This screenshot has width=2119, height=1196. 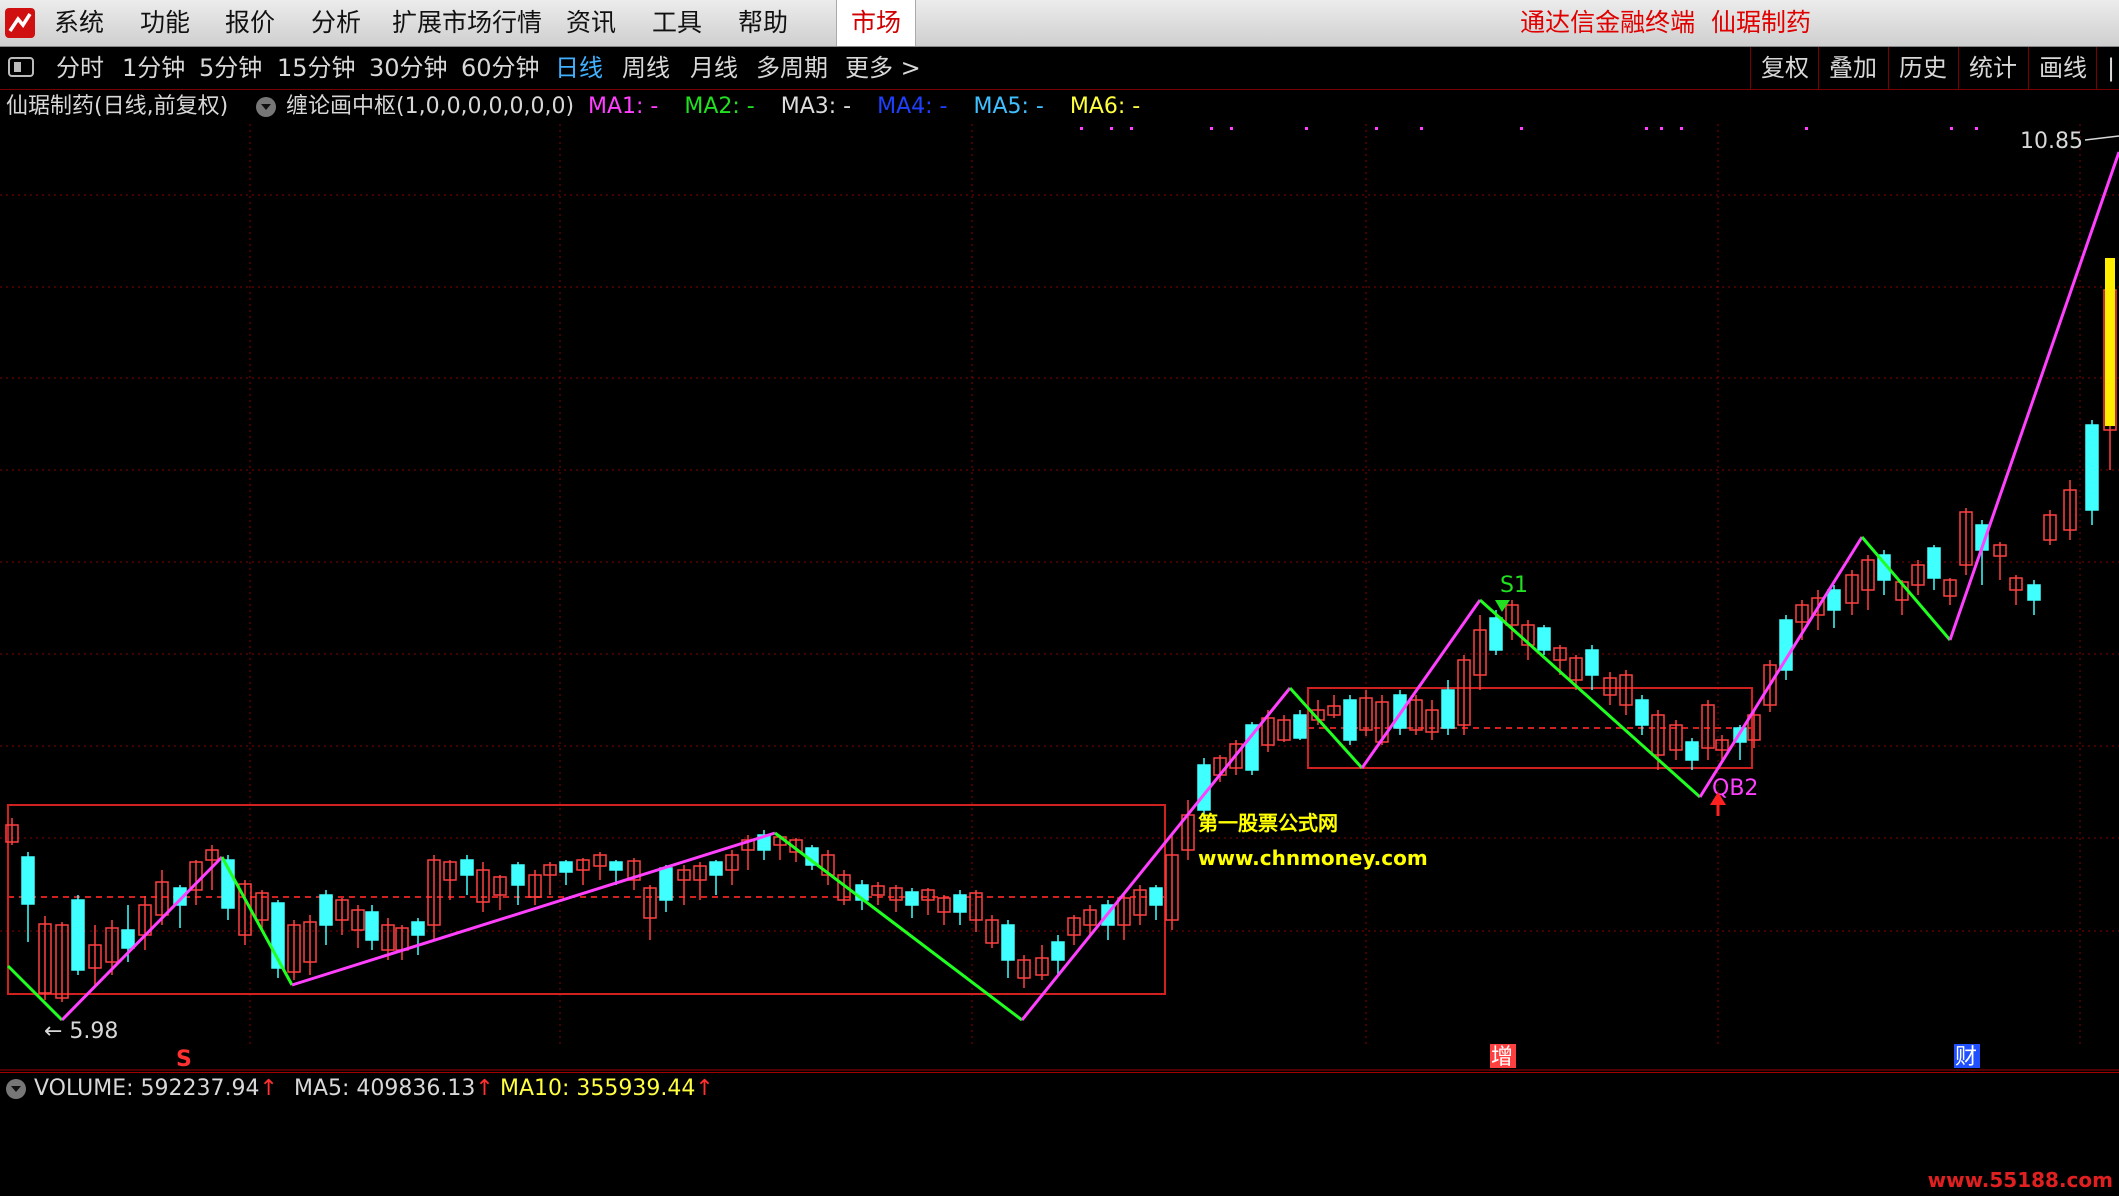 I want to click on brand-stock: 仙琚制药, so click(x=1760, y=22).